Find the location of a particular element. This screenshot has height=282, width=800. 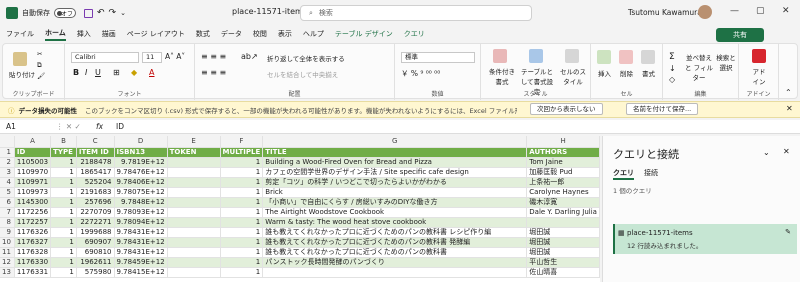

insert-cells-button: 挿入 is located at coordinates (604, 73).